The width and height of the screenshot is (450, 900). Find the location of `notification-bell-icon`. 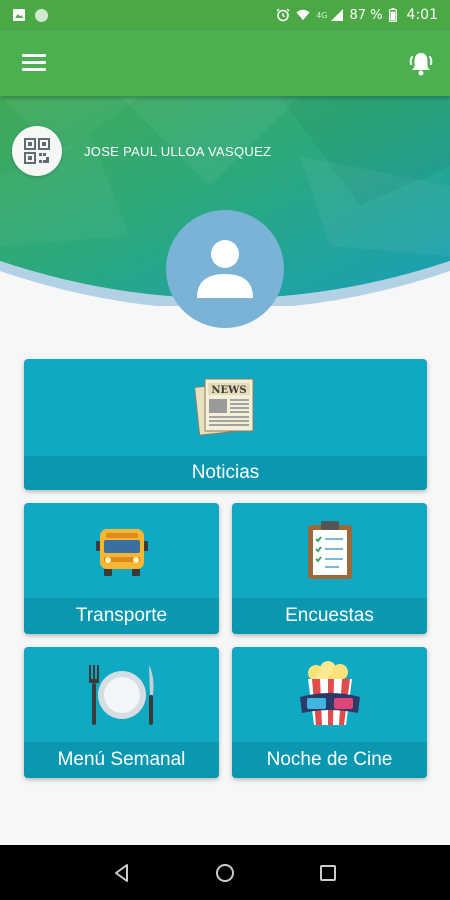

notification-bell-icon is located at coordinates (421, 64).